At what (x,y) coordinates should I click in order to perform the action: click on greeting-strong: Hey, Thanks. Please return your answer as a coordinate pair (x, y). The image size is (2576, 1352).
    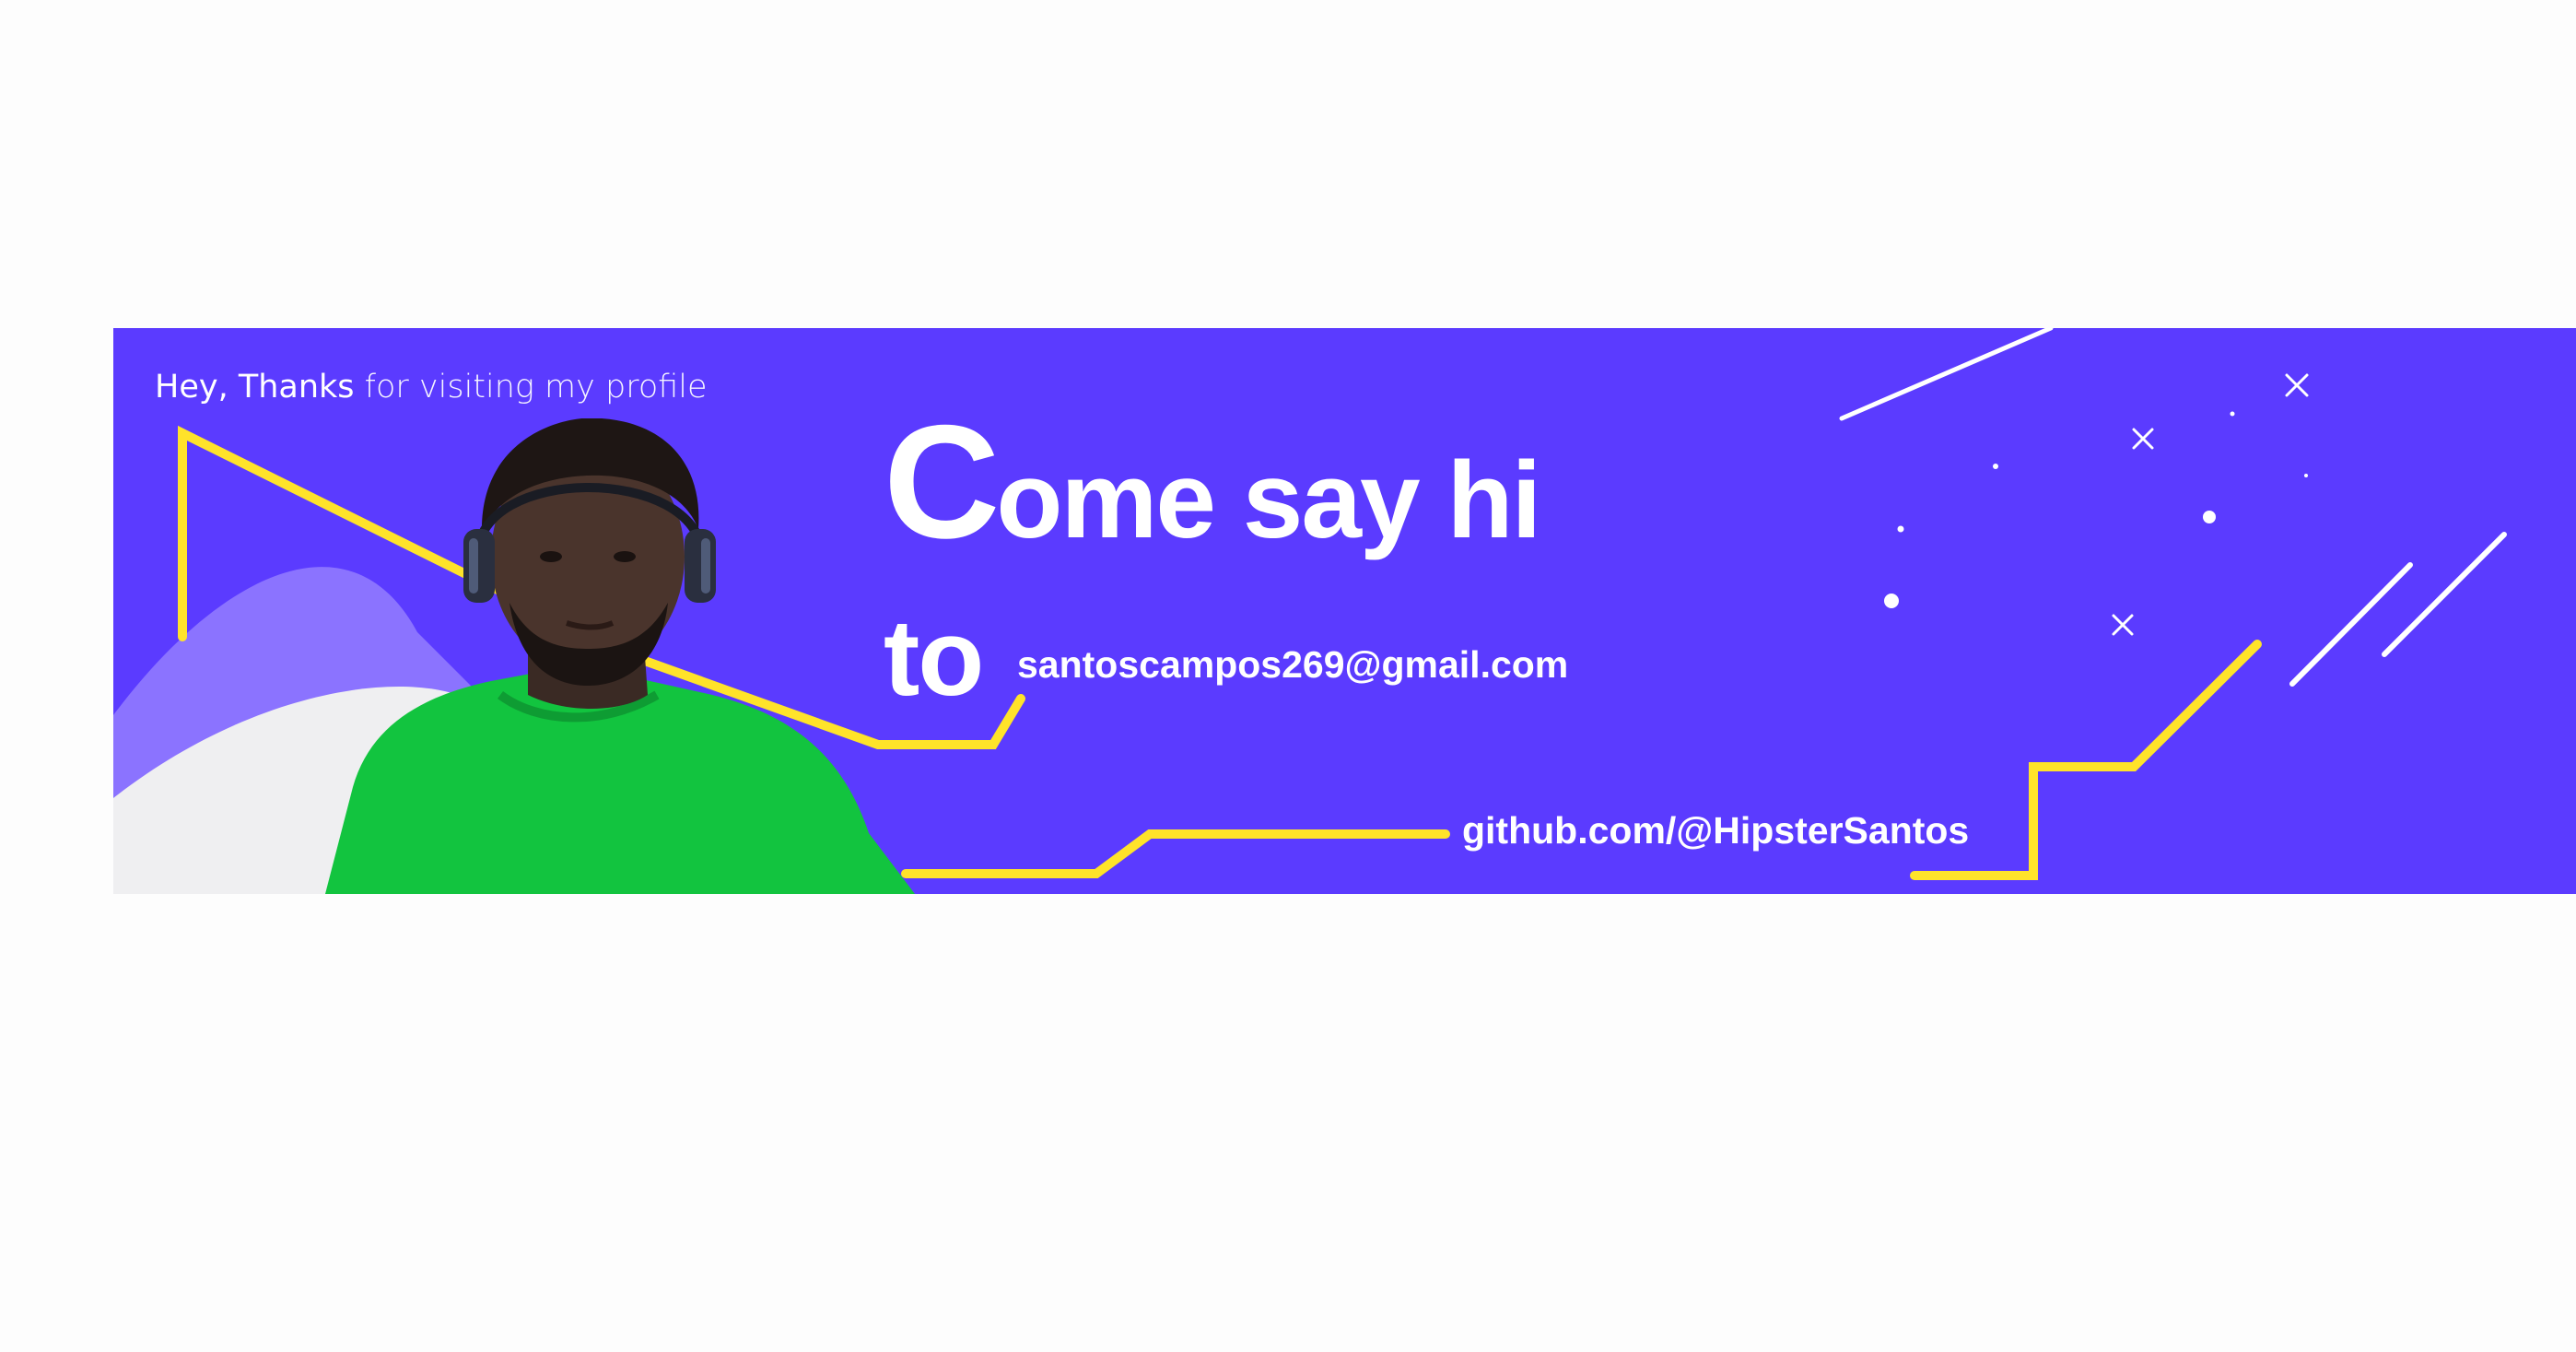
    Looking at the image, I should click on (255, 387).